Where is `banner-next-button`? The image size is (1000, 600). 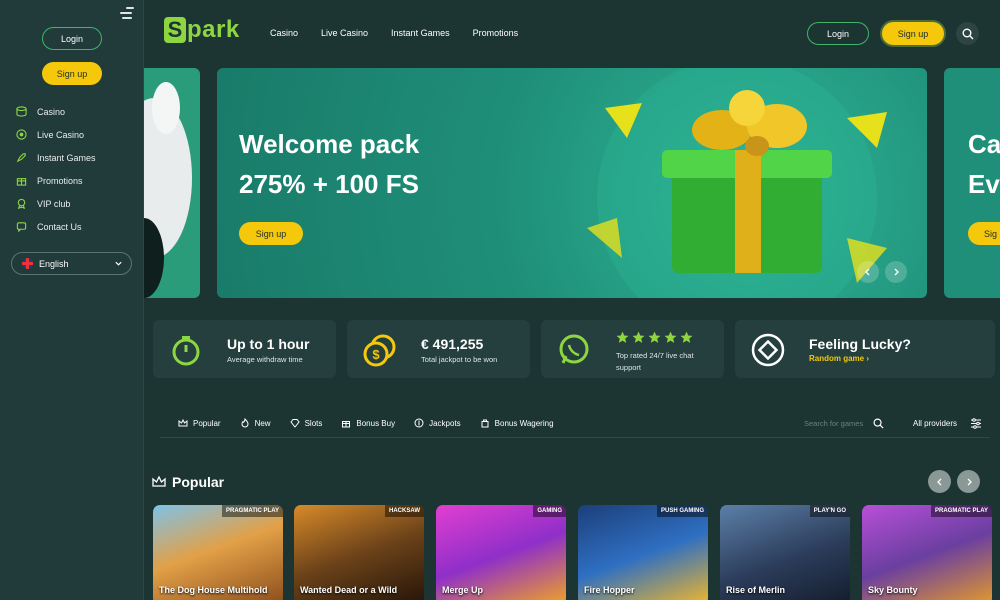
banner-next-button is located at coordinates (896, 272).